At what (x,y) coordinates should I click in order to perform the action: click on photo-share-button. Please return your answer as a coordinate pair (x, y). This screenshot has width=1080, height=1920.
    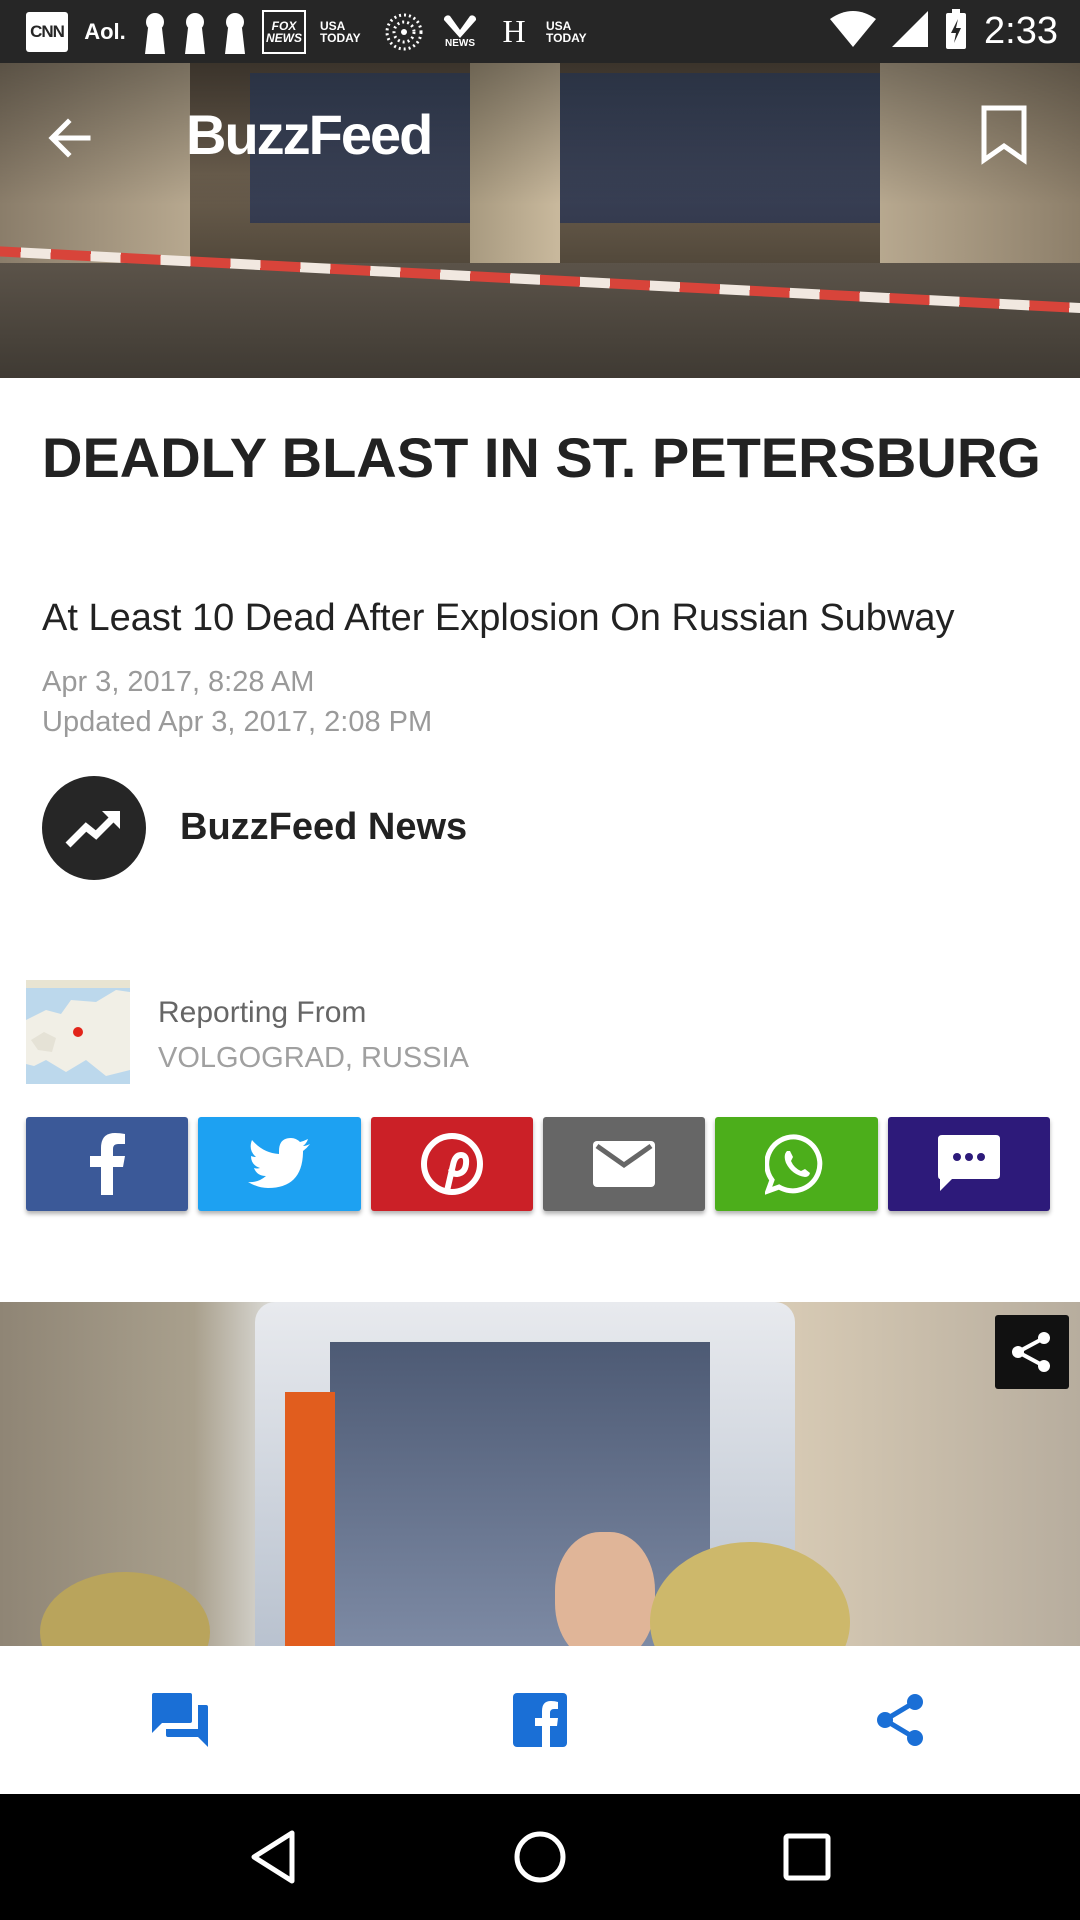
    Looking at the image, I should click on (1032, 1352).